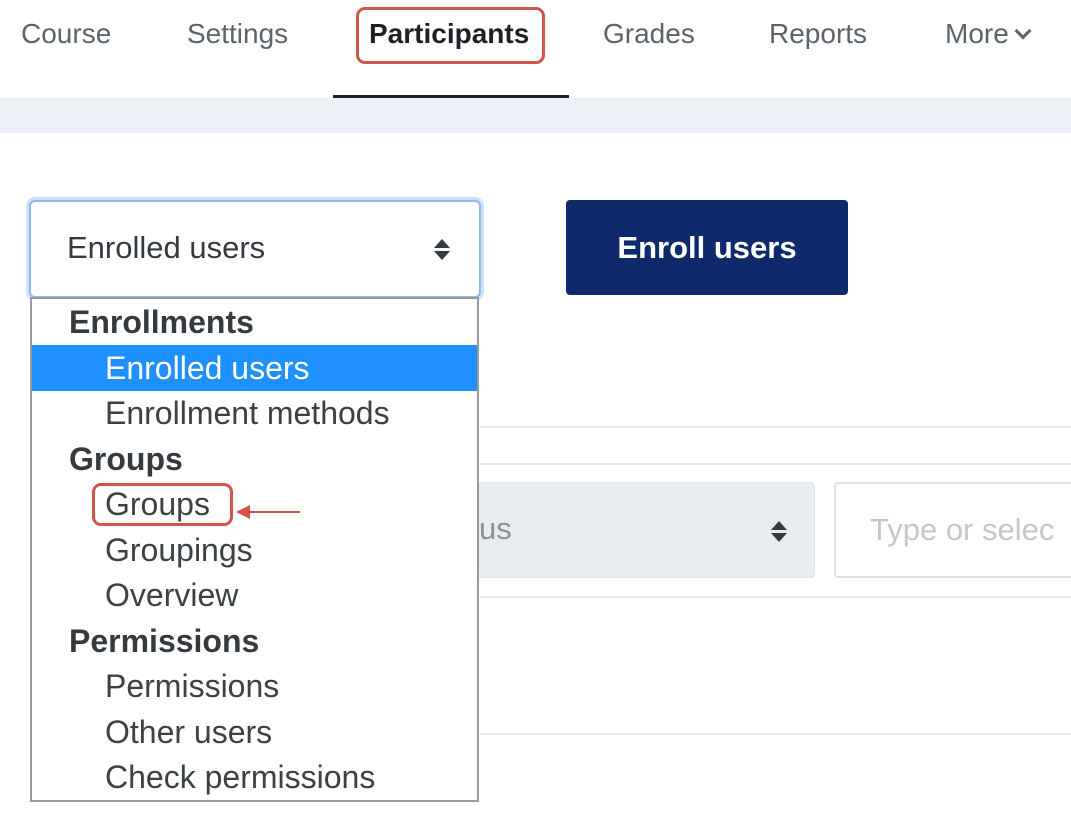 The width and height of the screenshot is (1071, 814). I want to click on enrolment-navigation-select: Enrolled users, so click(255, 249).